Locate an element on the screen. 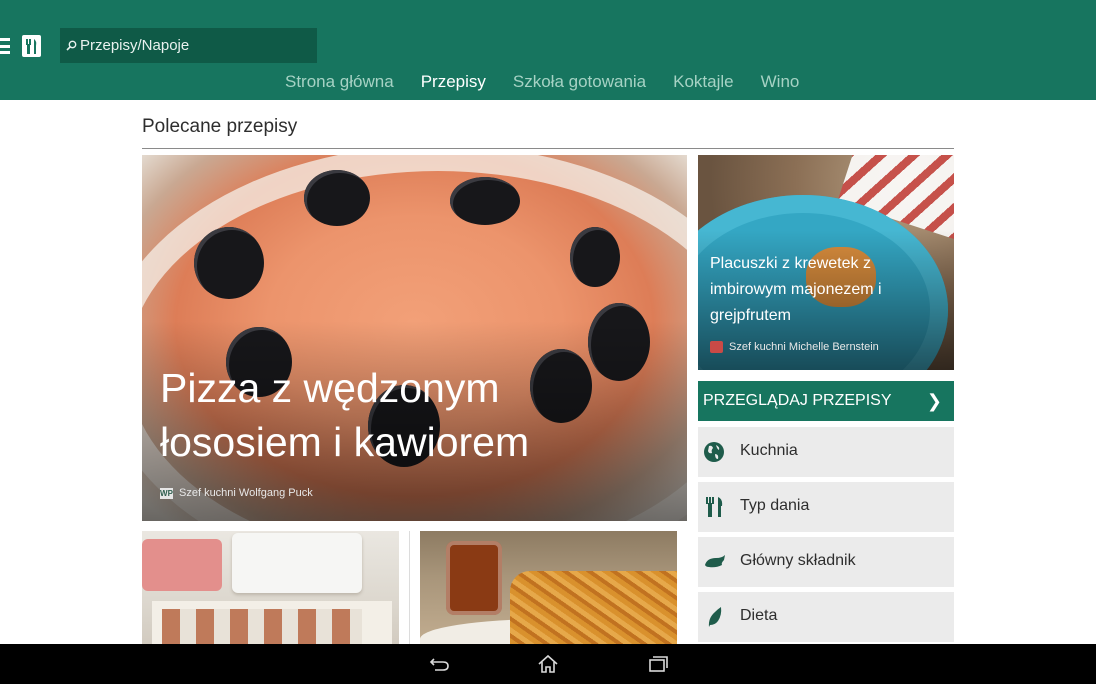  side-card-author: Szef kuchni Michelle Bernstein is located at coordinates (794, 347).